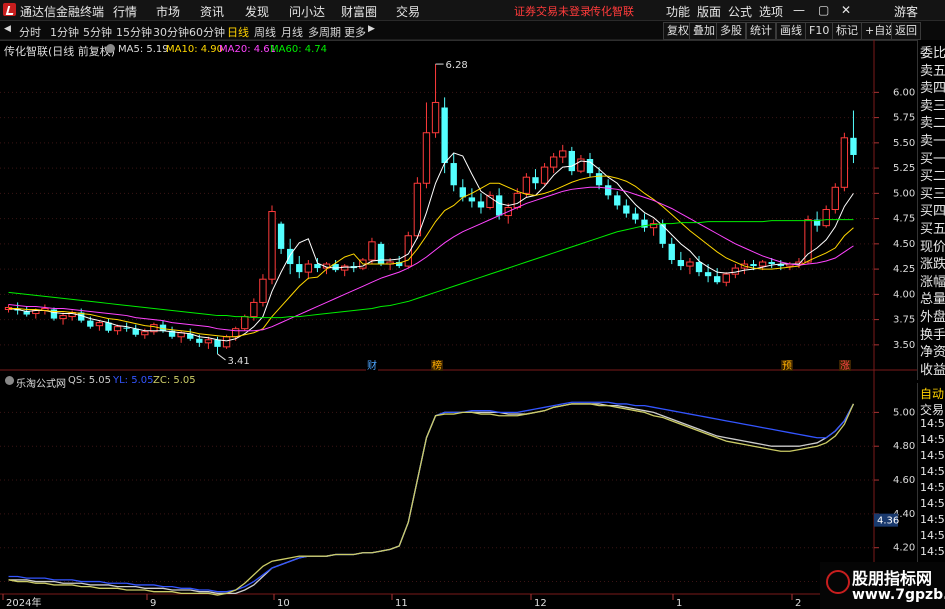  What do you see at coordinates (932, 503) in the screenshot?
I see `trade-time-7: 14:56` at bounding box center [932, 503].